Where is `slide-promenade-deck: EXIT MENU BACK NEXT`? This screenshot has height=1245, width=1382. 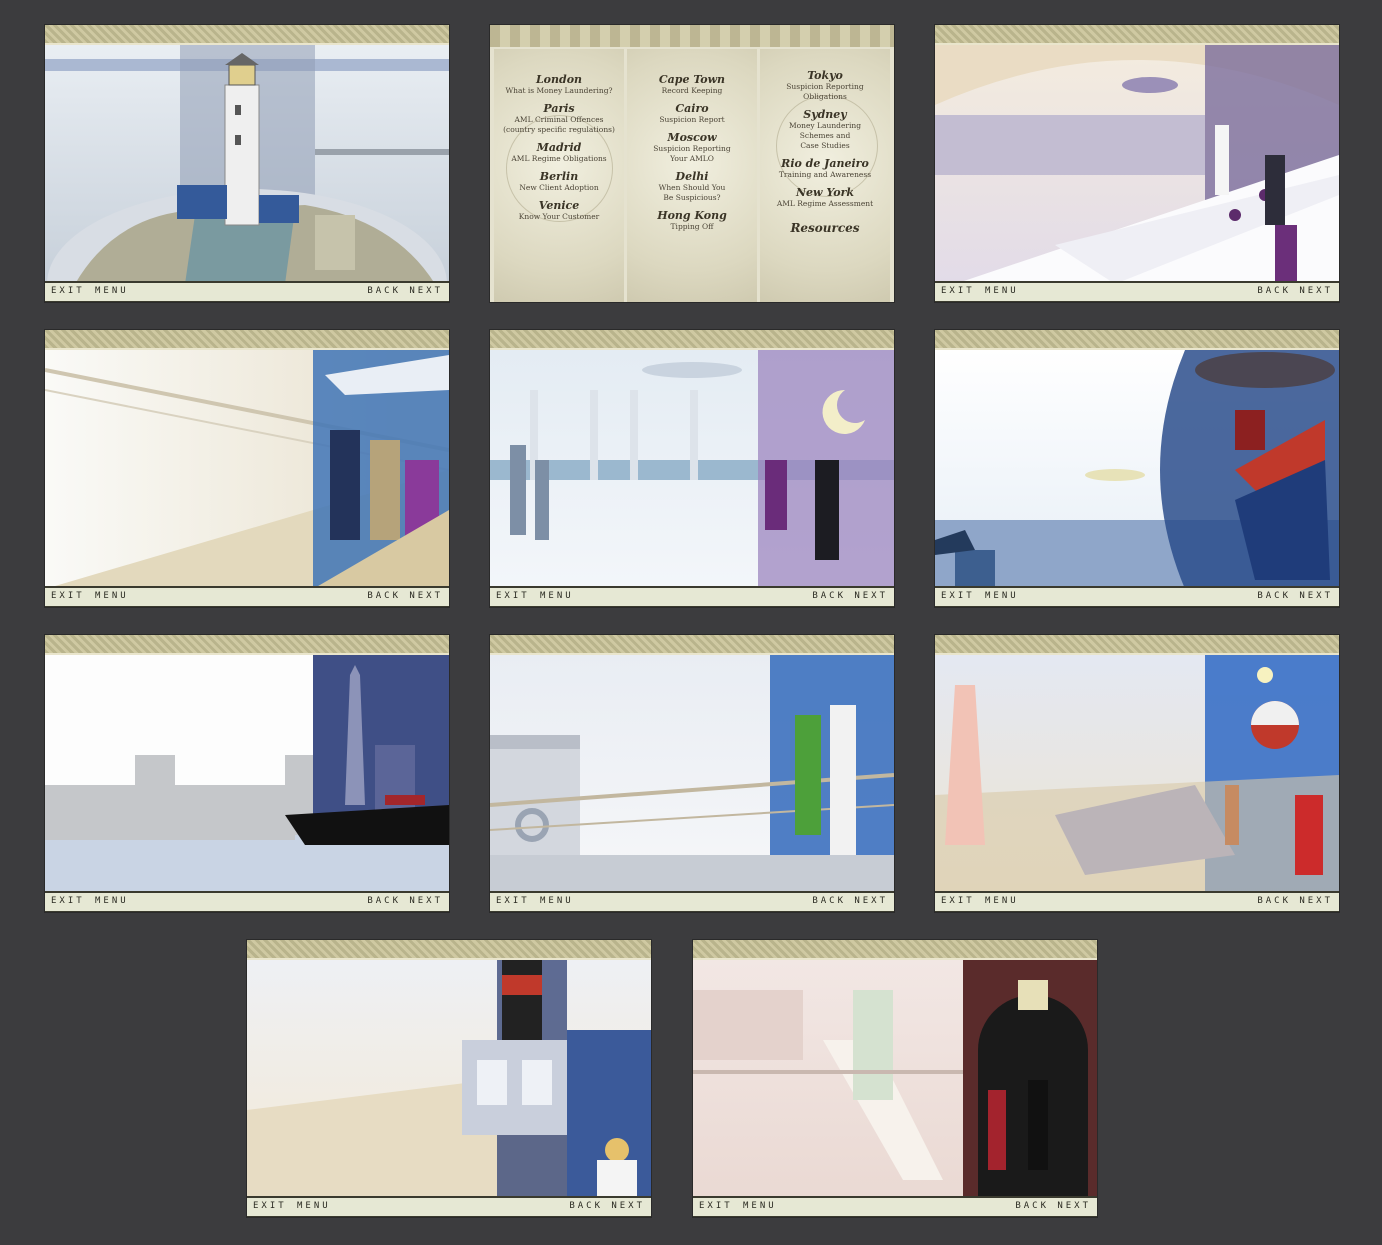
slide-promenade-deck: EXIT MENU BACK NEXT is located at coordinates (692, 773).